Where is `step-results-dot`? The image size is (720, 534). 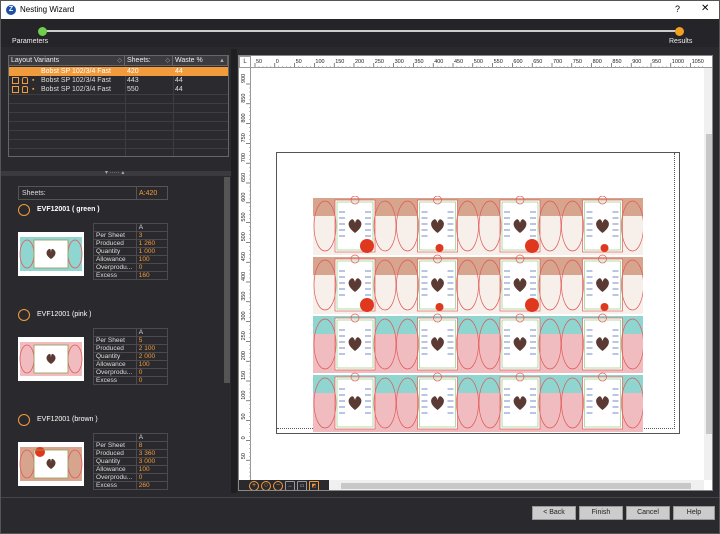 step-results-dot is located at coordinates (679, 31).